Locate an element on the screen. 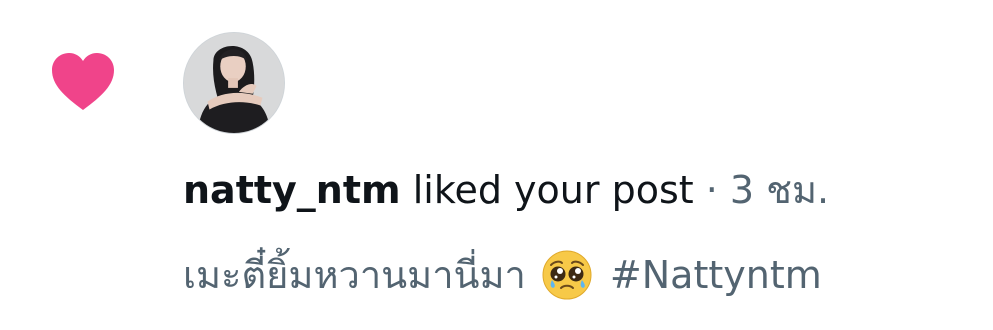  heart-icon is located at coordinates (83, 82).